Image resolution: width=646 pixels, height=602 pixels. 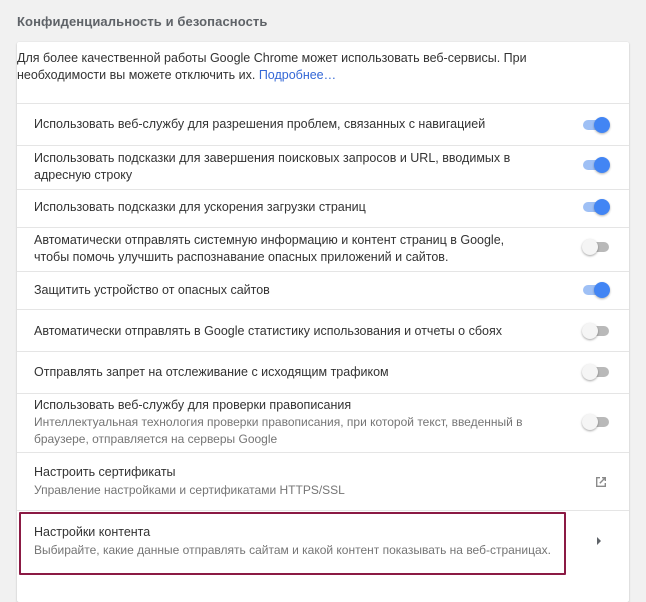 What do you see at coordinates (292, 543) in the screenshot?
I see `highlight-frame` at bounding box center [292, 543].